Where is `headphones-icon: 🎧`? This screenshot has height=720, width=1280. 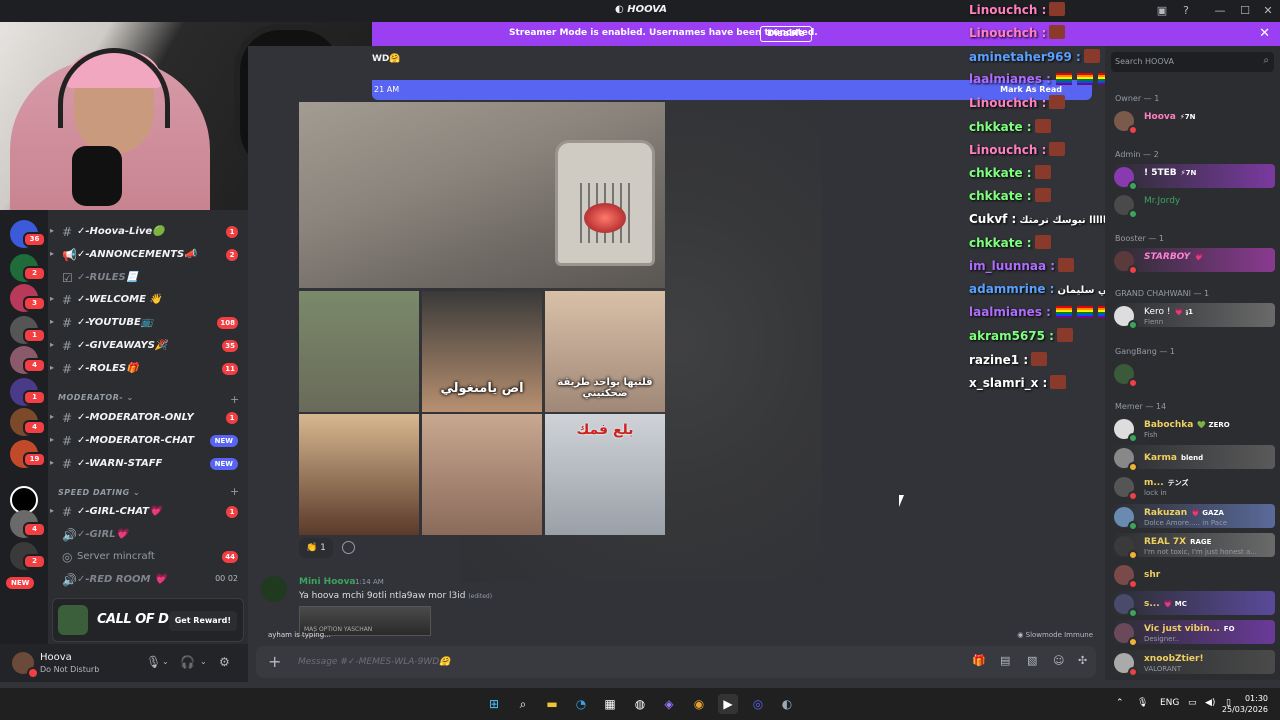 headphones-icon: 🎧 is located at coordinates (187, 662).